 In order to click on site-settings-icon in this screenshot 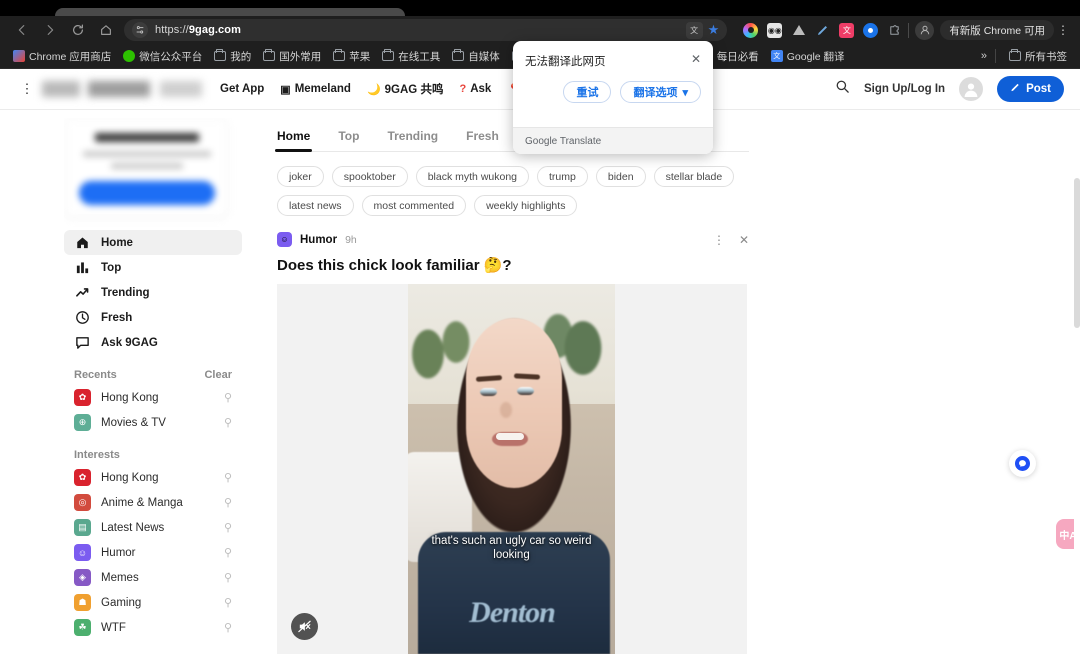, I will do `click(140, 30)`.